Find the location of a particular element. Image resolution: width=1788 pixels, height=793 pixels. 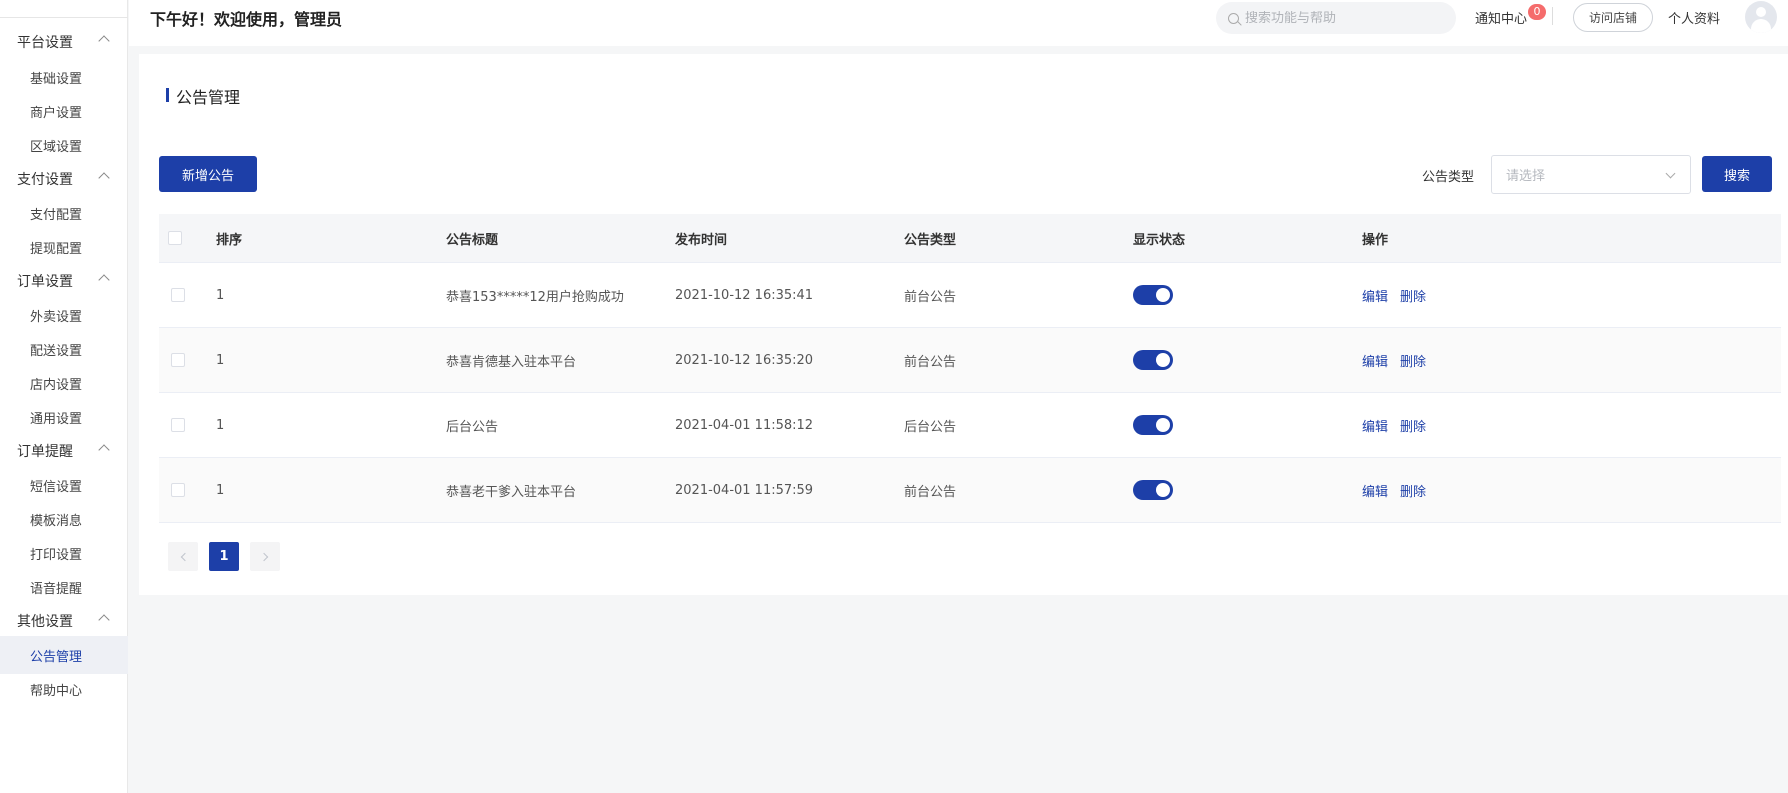

time-cell: 2021-10-12 16:35:20 is located at coordinates (744, 360).